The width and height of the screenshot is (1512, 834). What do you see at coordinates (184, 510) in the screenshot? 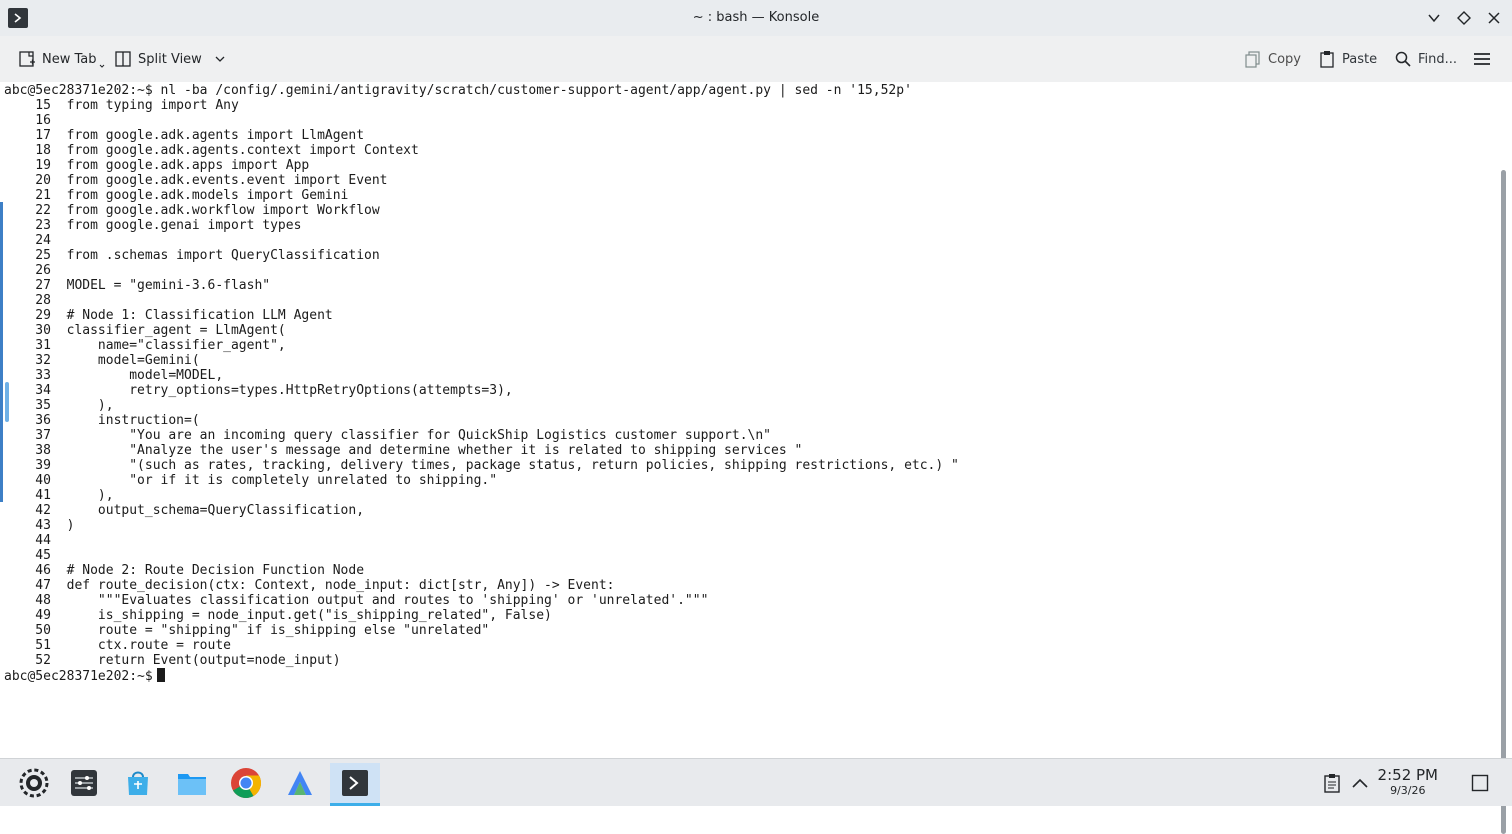
I see `terminal-line: 42 output_schema=QueryClassification,` at bounding box center [184, 510].